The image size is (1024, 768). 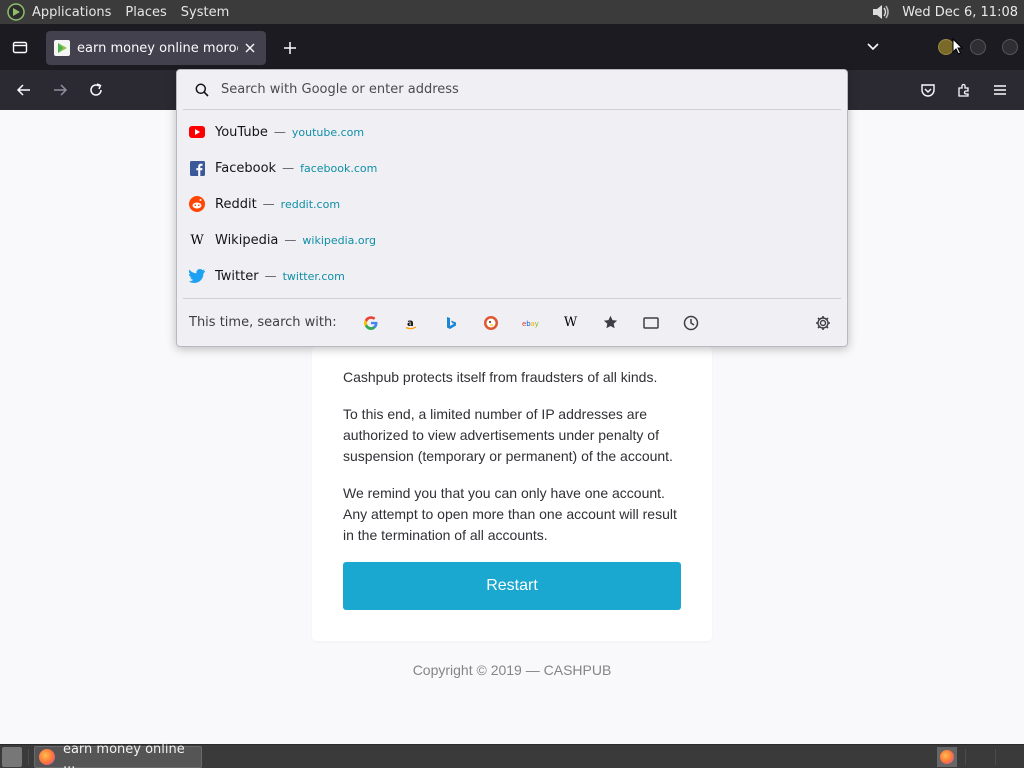 I want to click on result-url: facebook.com, so click(x=339, y=168).